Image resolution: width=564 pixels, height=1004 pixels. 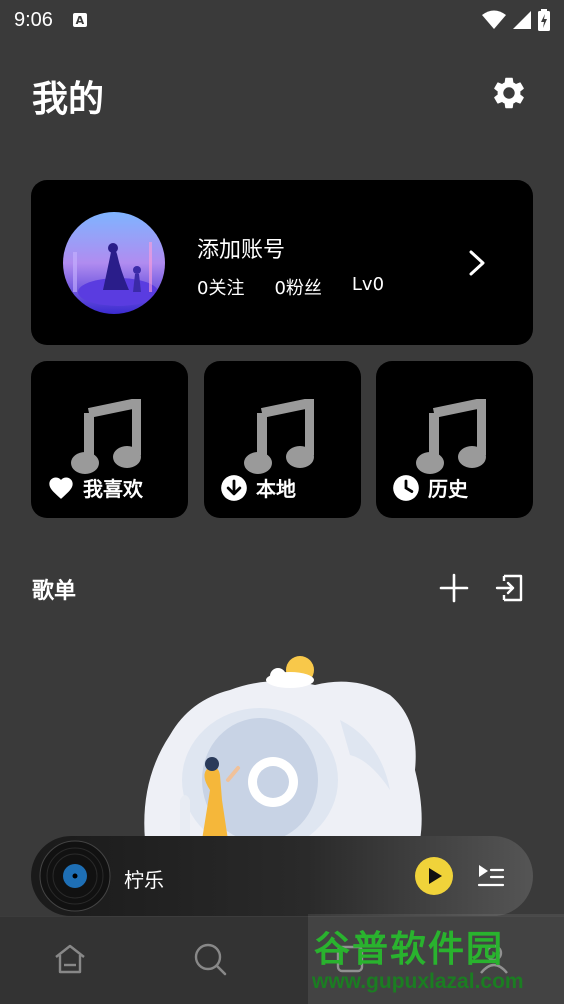 What do you see at coordinates (477, 263) in the screenshot?
I see `chevron-right-icon` at bounding box center [477, 263].